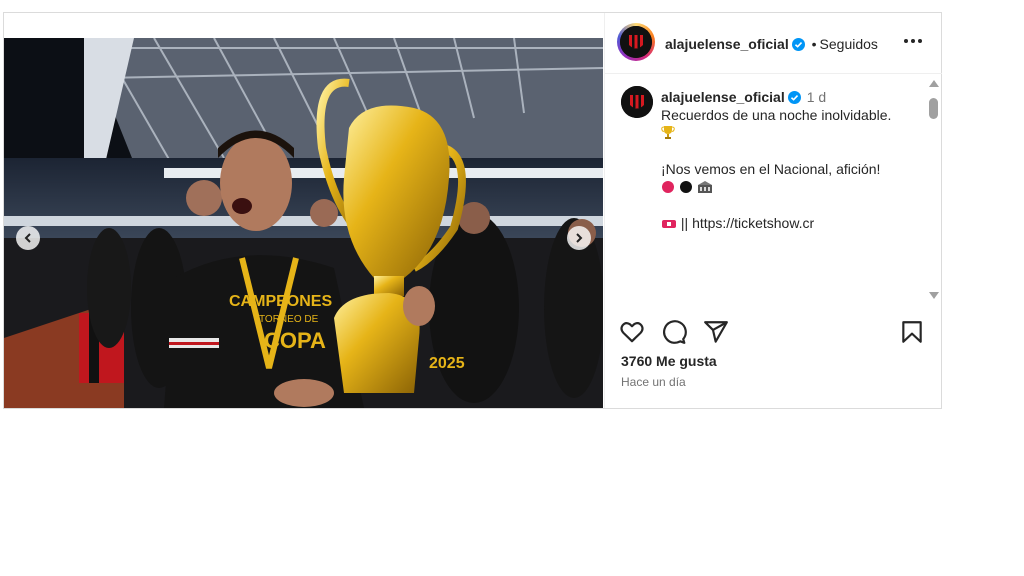  I want to click on story-ring, so click(636, 42).